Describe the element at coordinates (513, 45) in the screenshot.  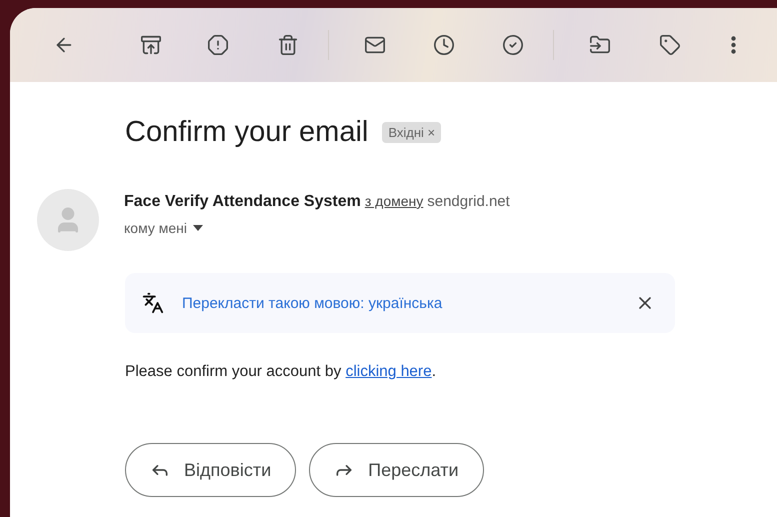
I see `add-task-icon` at that location.